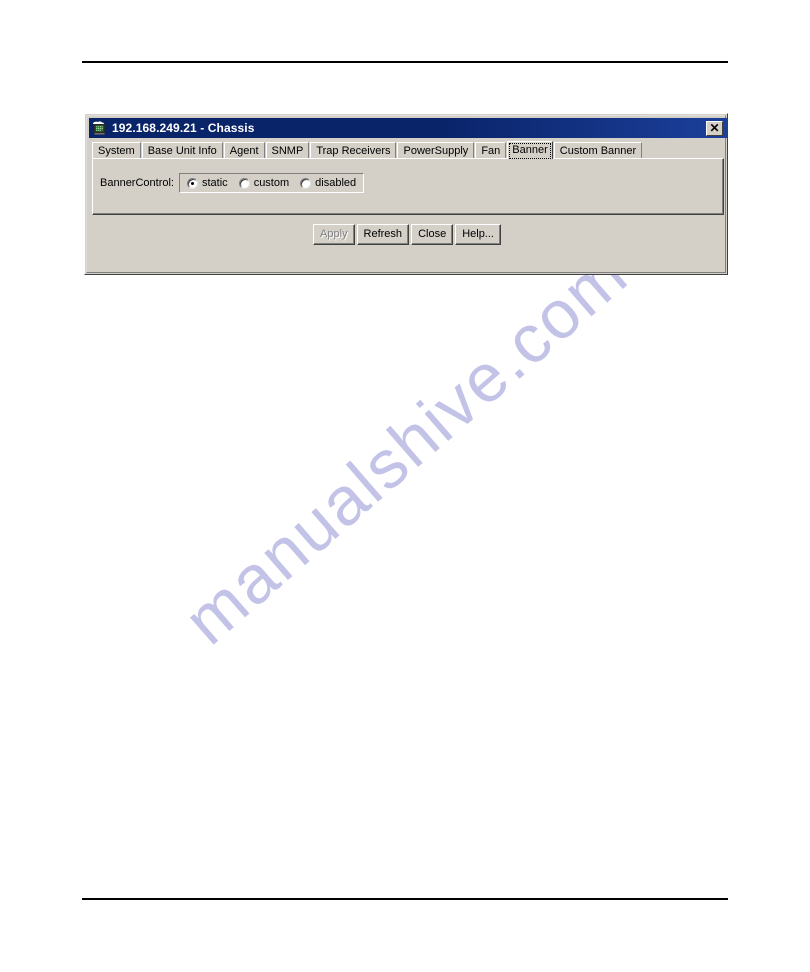 This screenshot has width=810, height=972. I want to click on radio-label: custom, so click(271, 182).